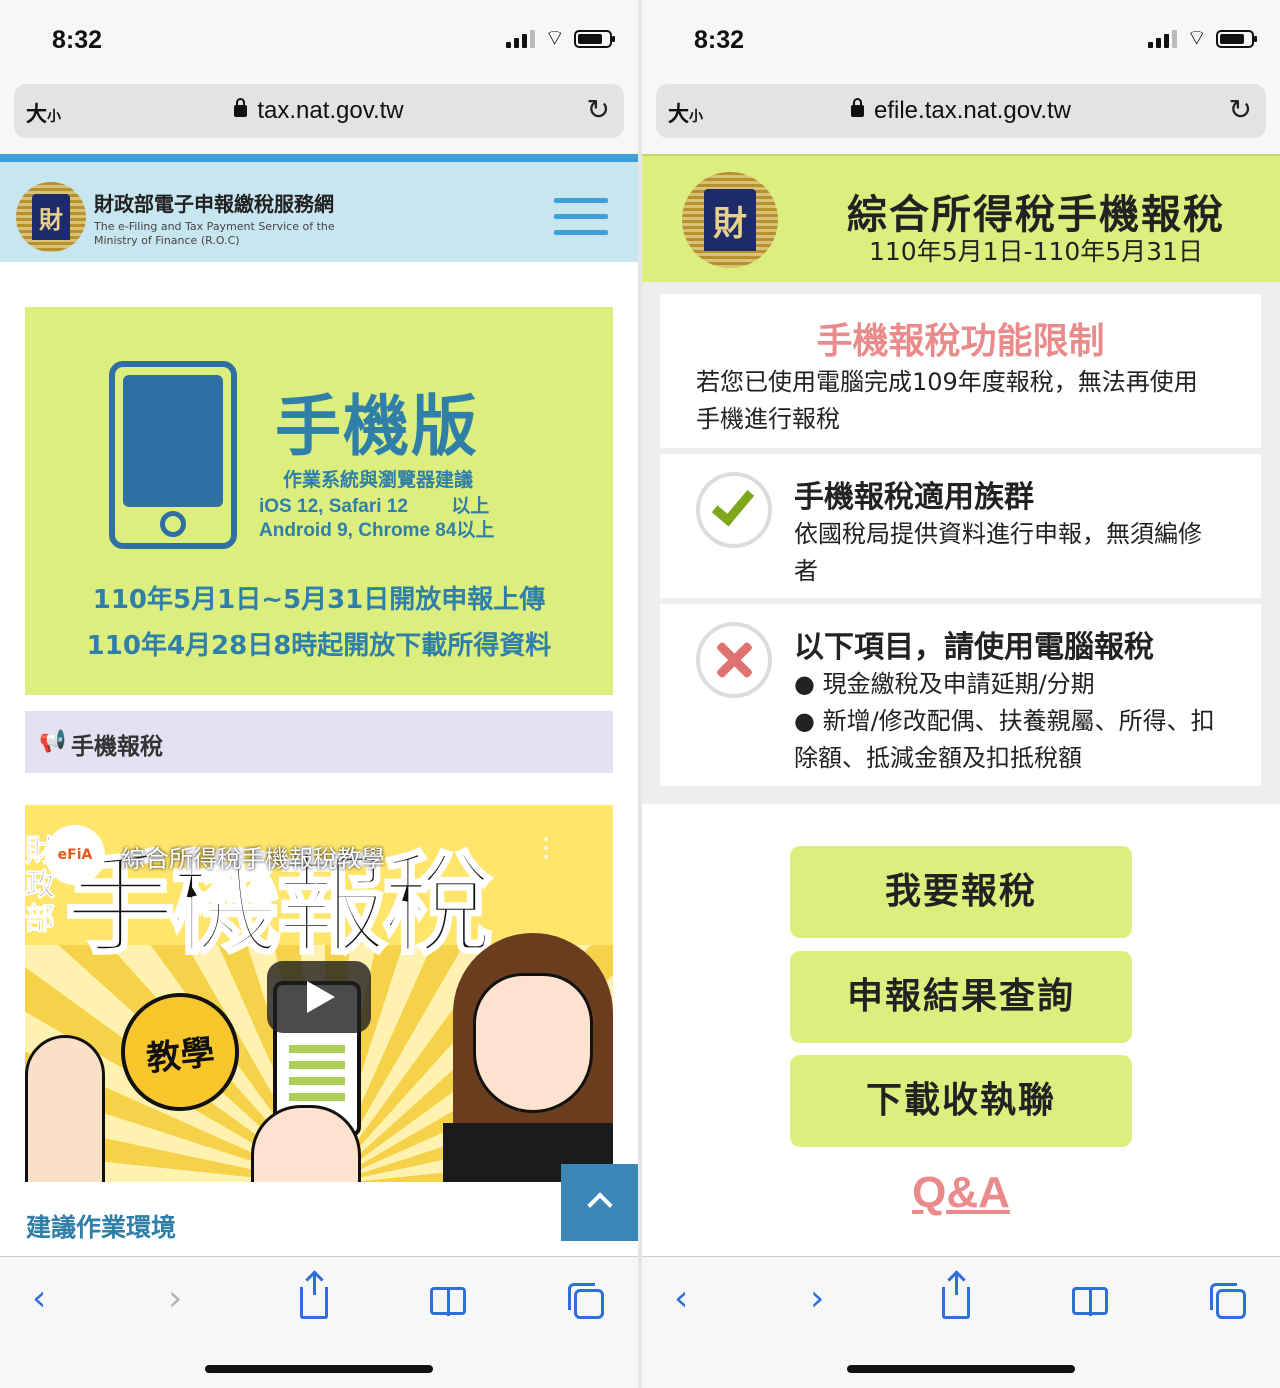 Image resolution: width=1280 pixels, height=1388 pixels. I want to click on os-recommend-title: 作業系統與瀏覽器建議, so click(378, 480).